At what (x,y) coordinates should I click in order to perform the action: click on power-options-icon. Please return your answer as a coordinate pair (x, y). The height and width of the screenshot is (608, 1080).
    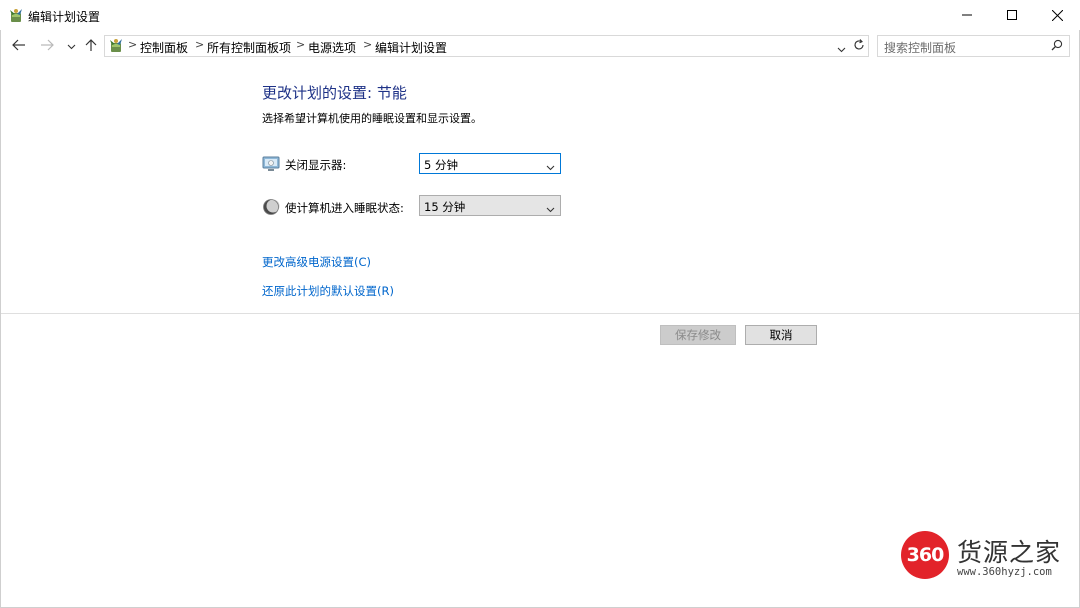
    Looking at the image, I should click on (16, 15).